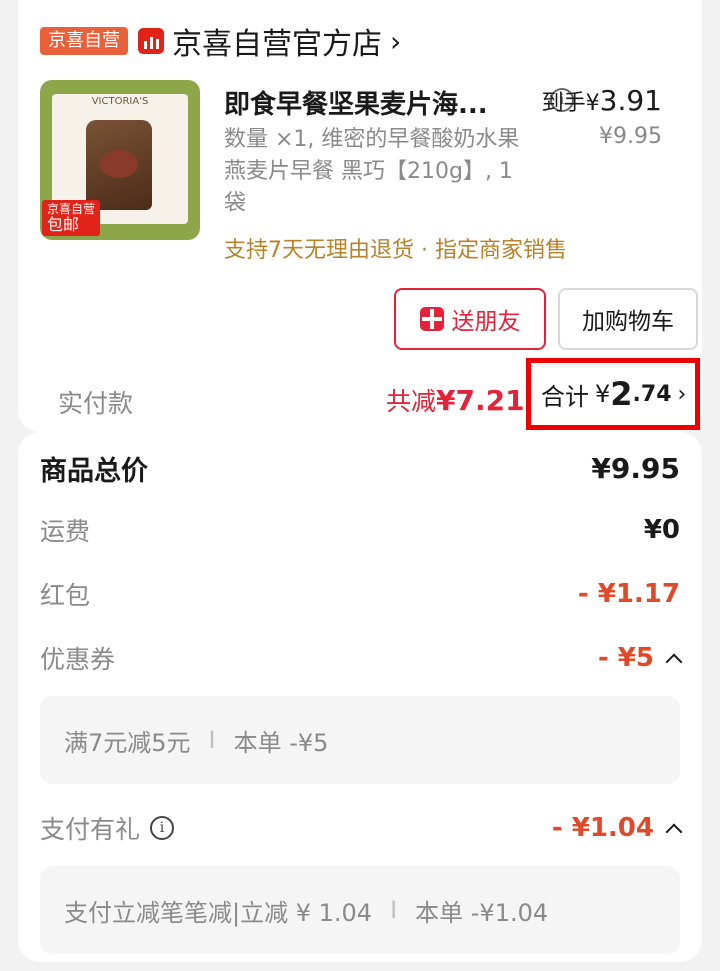  I want to click on final-price: 到手¥3.91, so click(602, 100).